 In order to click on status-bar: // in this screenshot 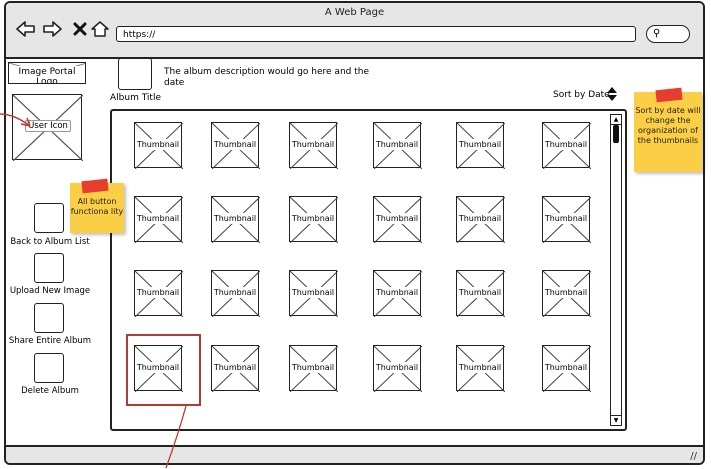, I will do `click(354, 454)`.